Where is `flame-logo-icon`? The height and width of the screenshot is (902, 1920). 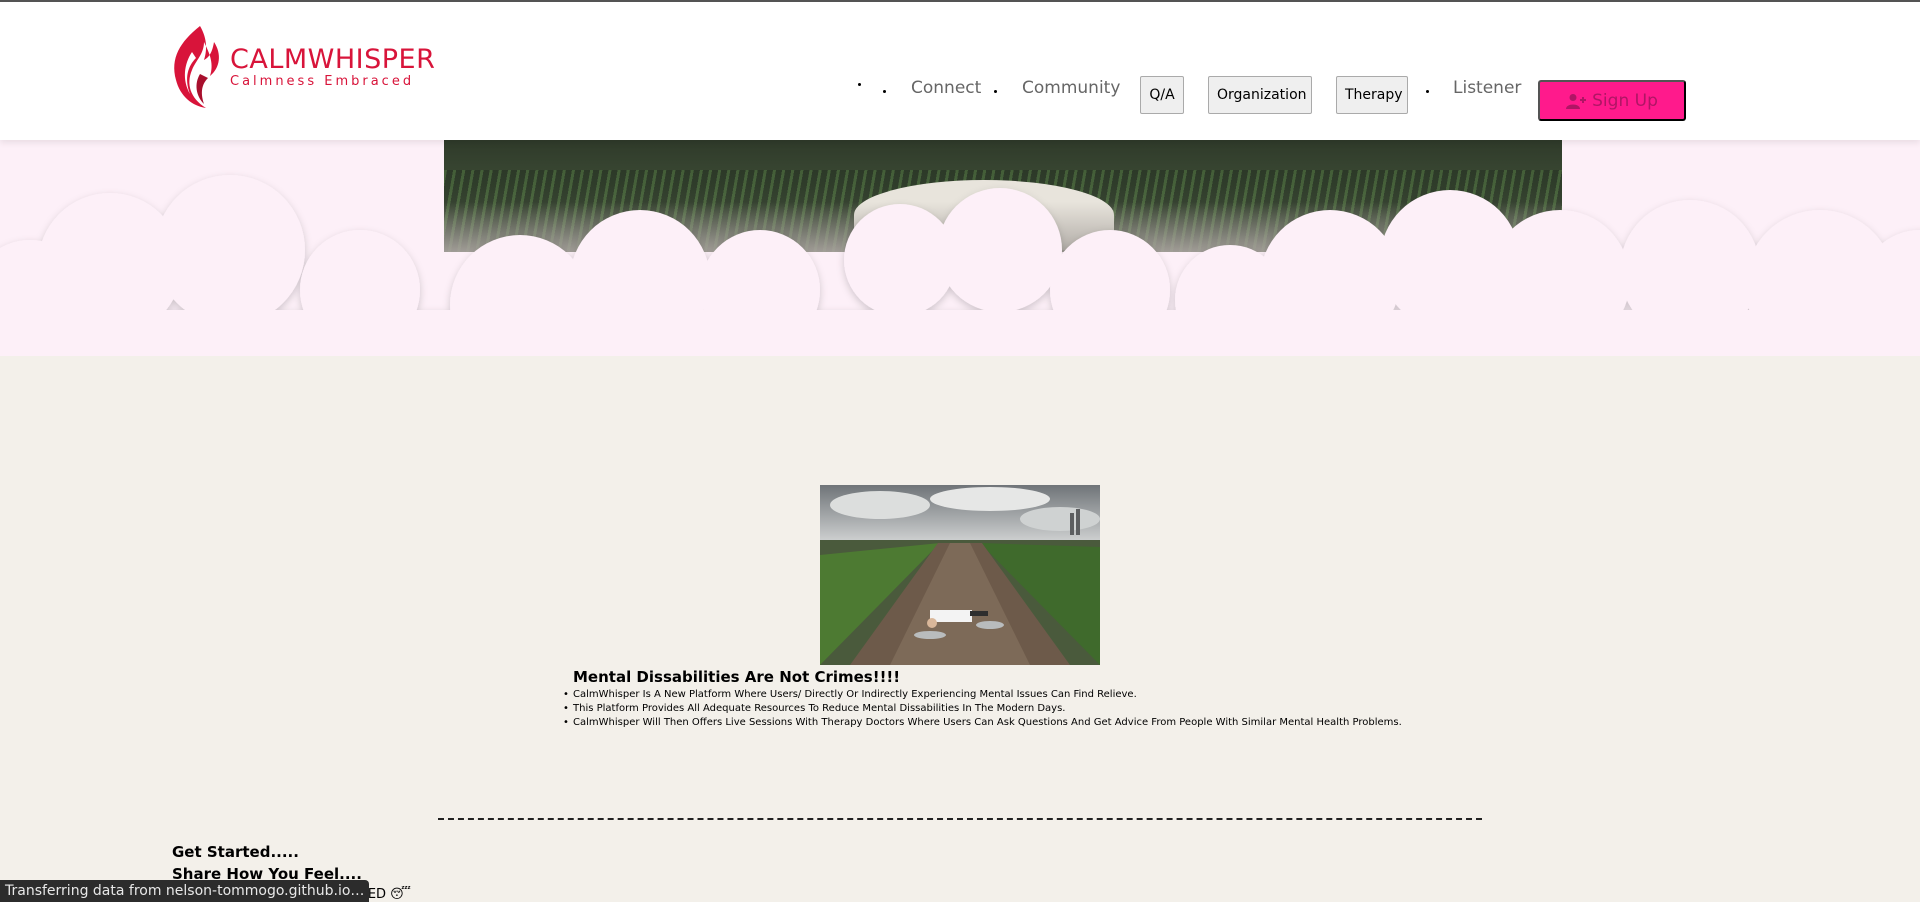 flame-logo-icon is located at coordinates (196, 67).